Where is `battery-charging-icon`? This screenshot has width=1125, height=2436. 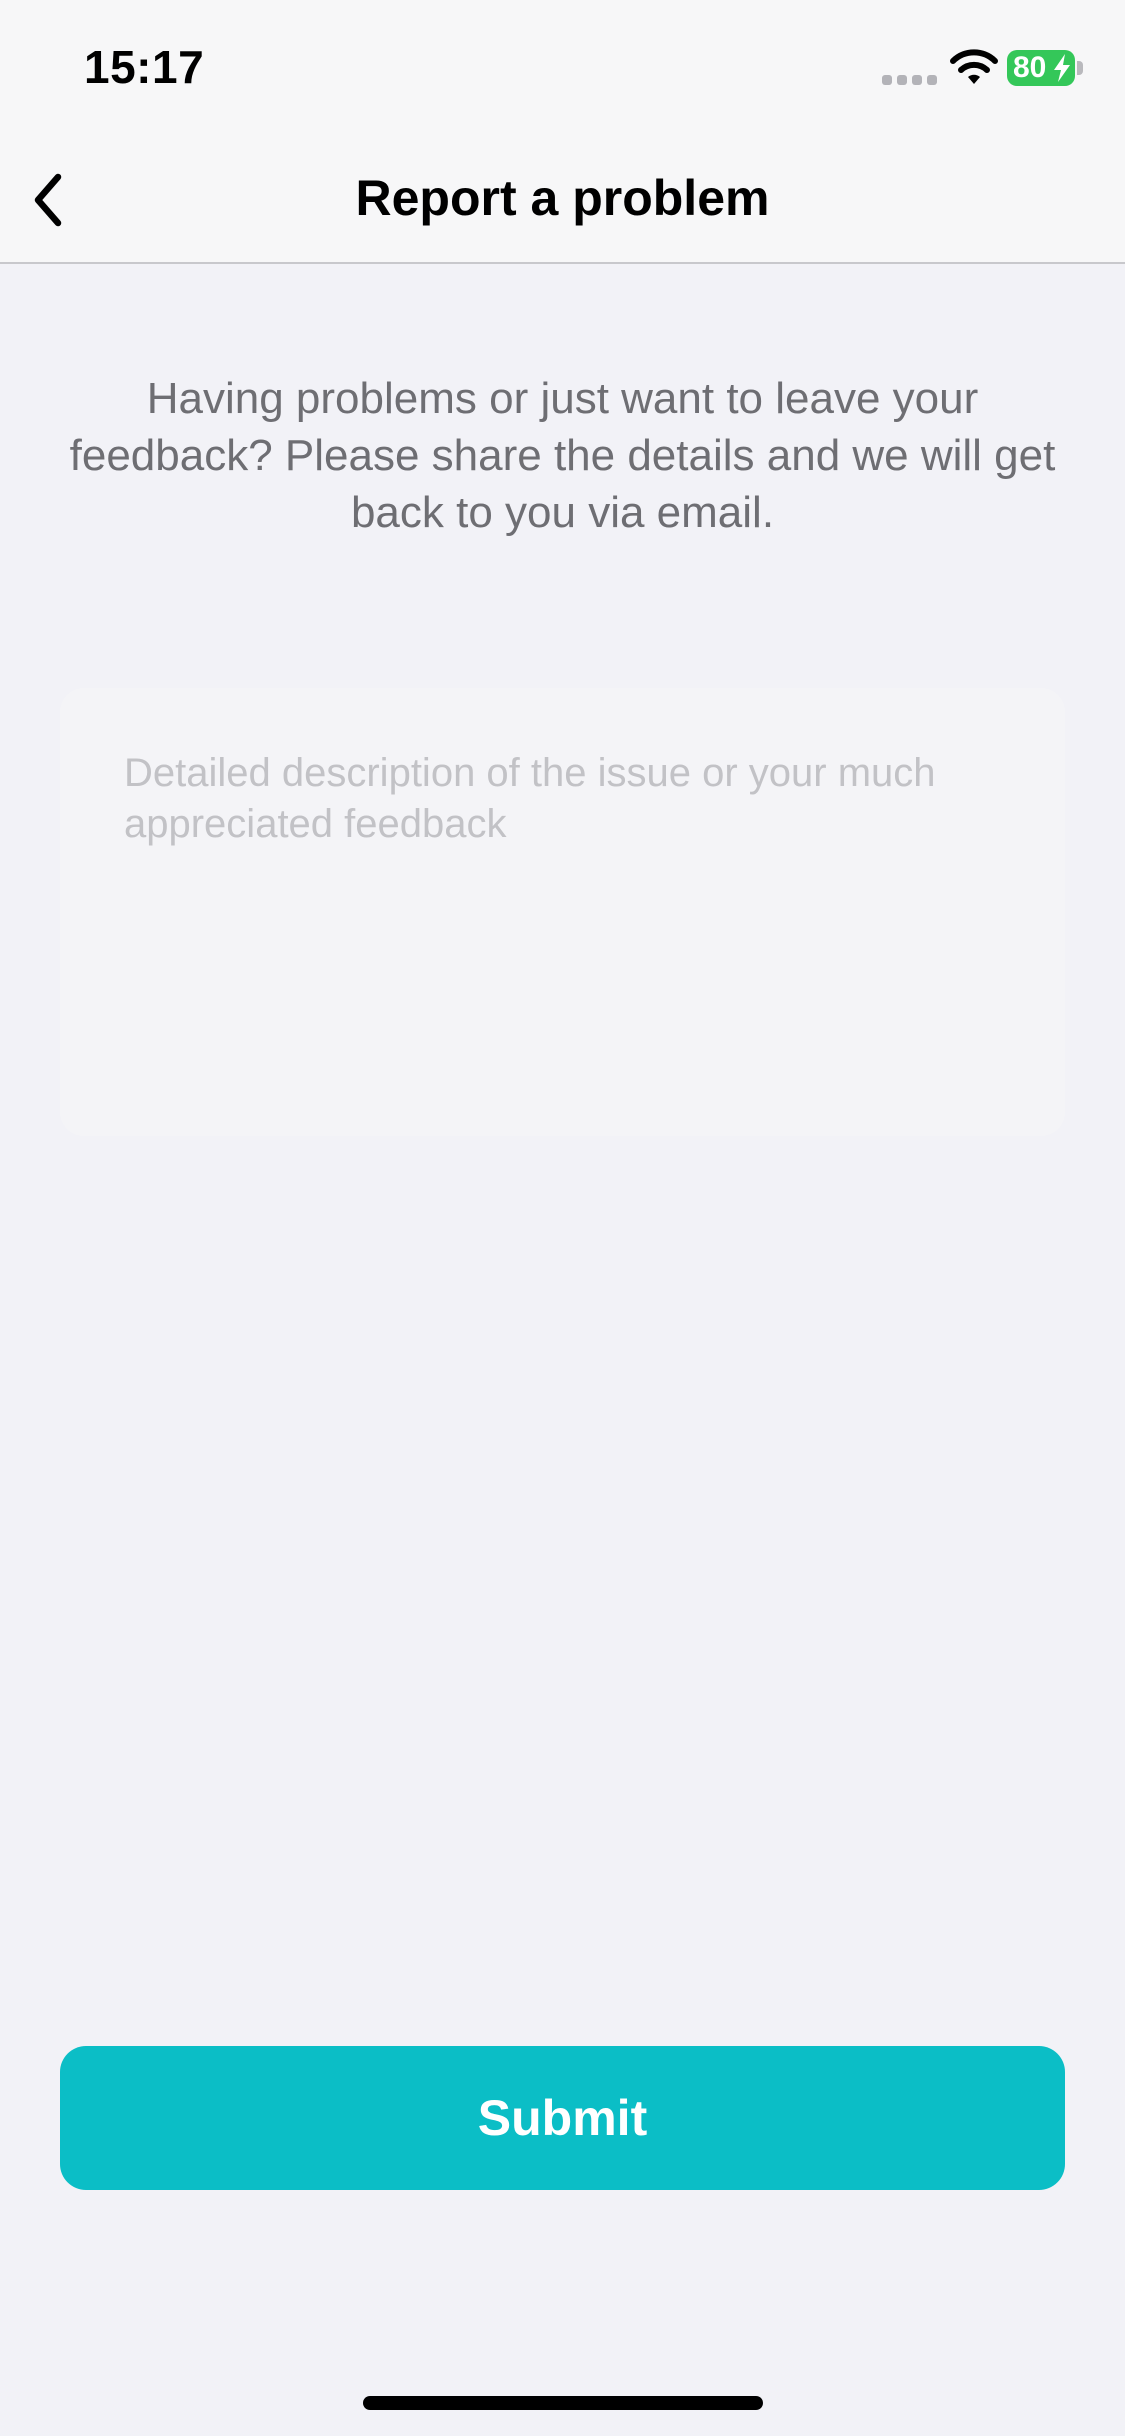 battery-charging-icon is located at coordinates (1062, 68).